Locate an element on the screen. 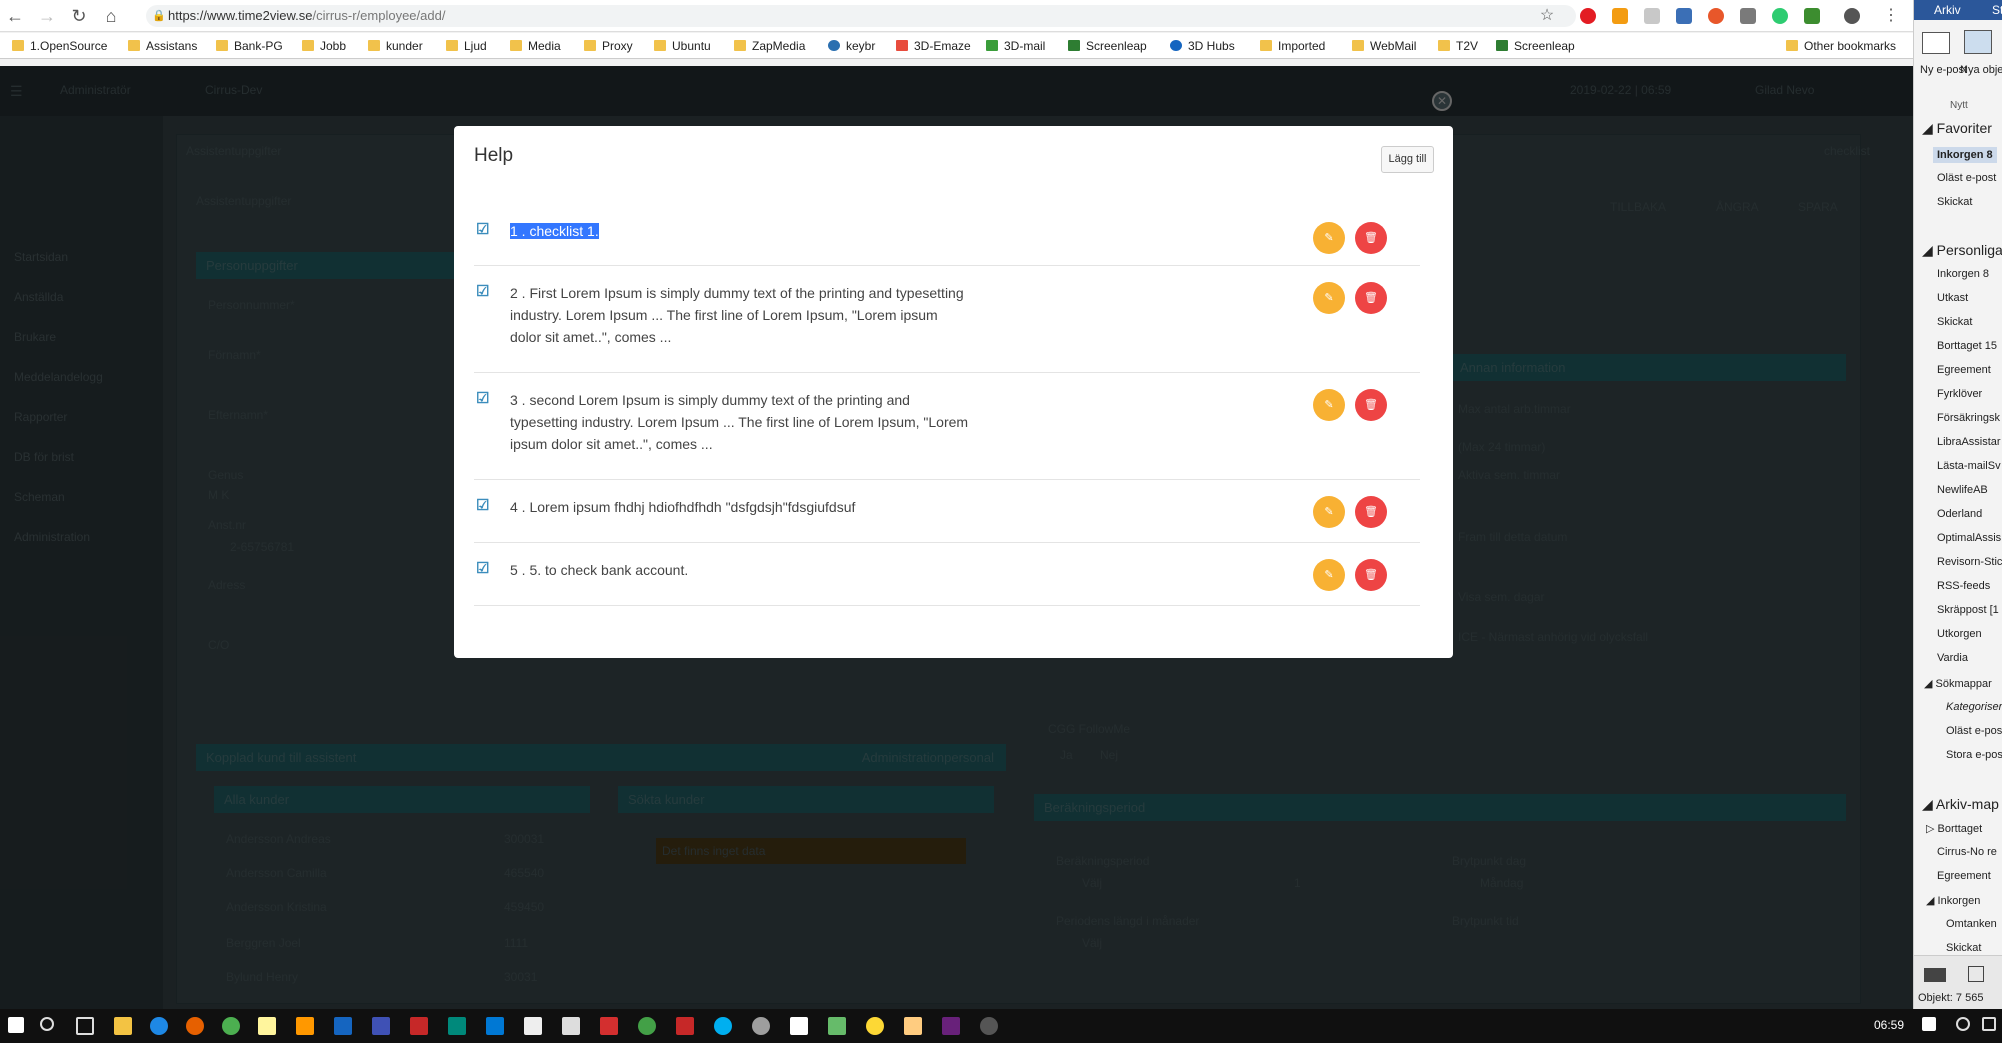 The height and width of the screenshot is (1043, 2002). mail-icon is located at coordinates (1935, 975).